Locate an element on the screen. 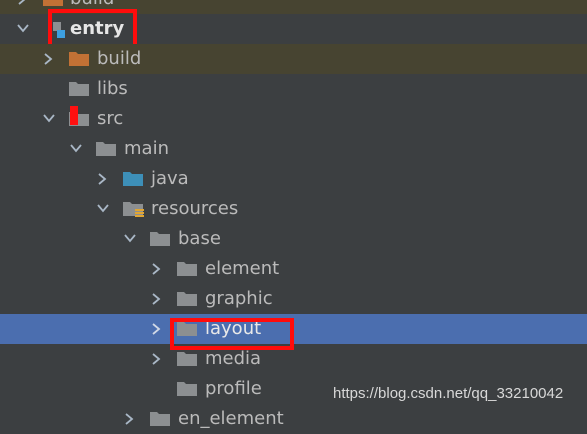 The width and height of the screenshot is (587, 434). tree-label-element: element is located at coordinates (242, 268).